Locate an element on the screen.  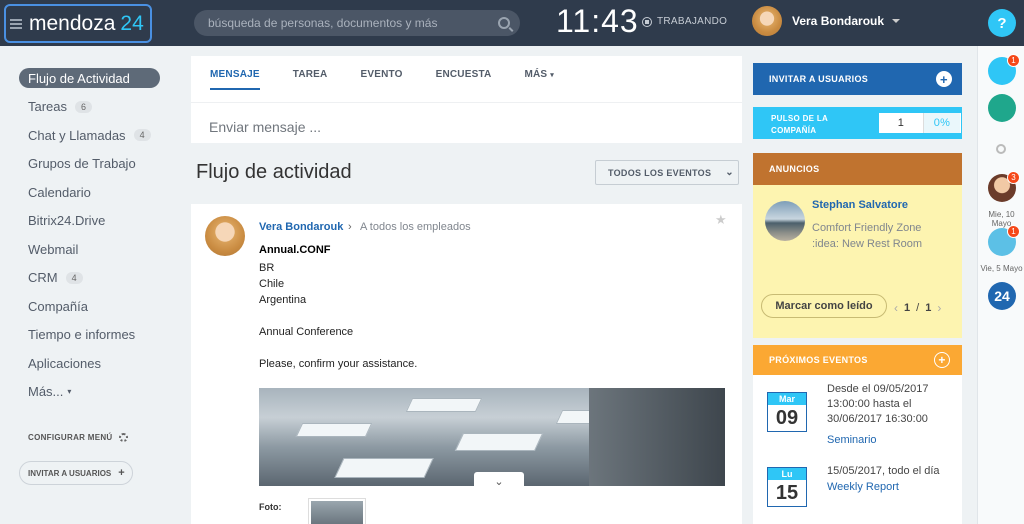
gear-icon is located at coordinates (123, 437).